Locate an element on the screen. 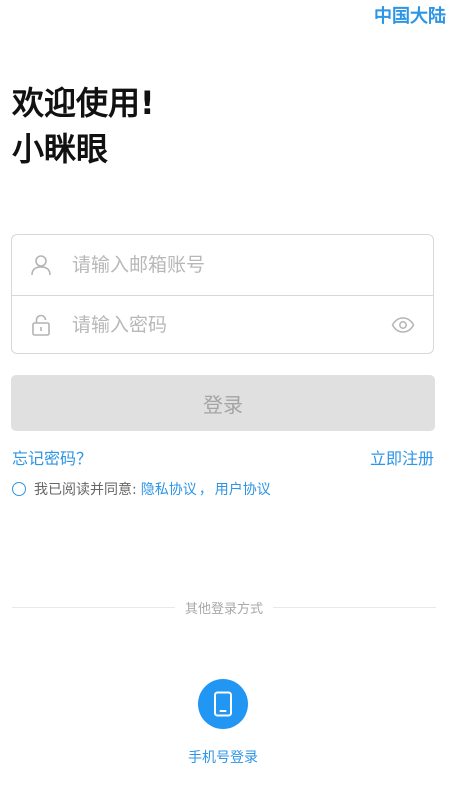 This screenshot has width=450, height=800. email-row is located at coordinates (222, 265).